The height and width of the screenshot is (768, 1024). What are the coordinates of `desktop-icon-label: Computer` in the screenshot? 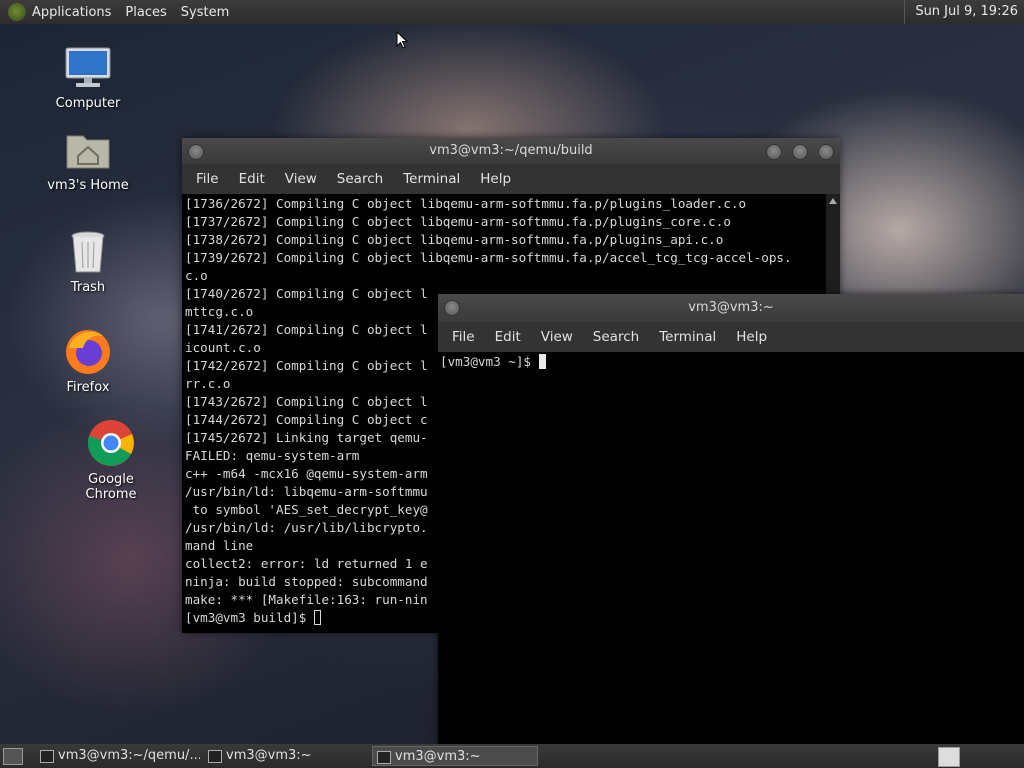 It's located at (88, 103).